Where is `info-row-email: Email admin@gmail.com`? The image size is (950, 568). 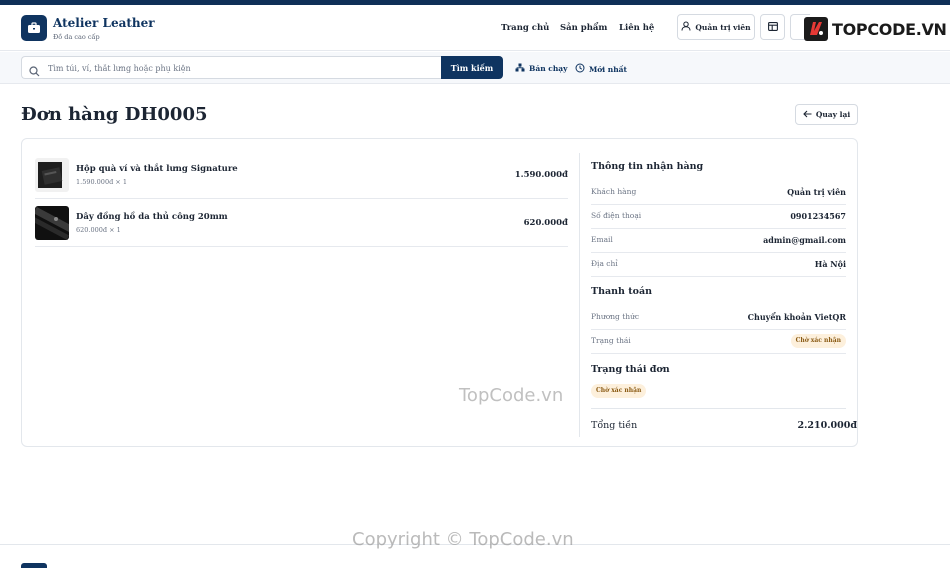 info-row-email: Email admin@gmail.com is located at coordinates (718, 241).